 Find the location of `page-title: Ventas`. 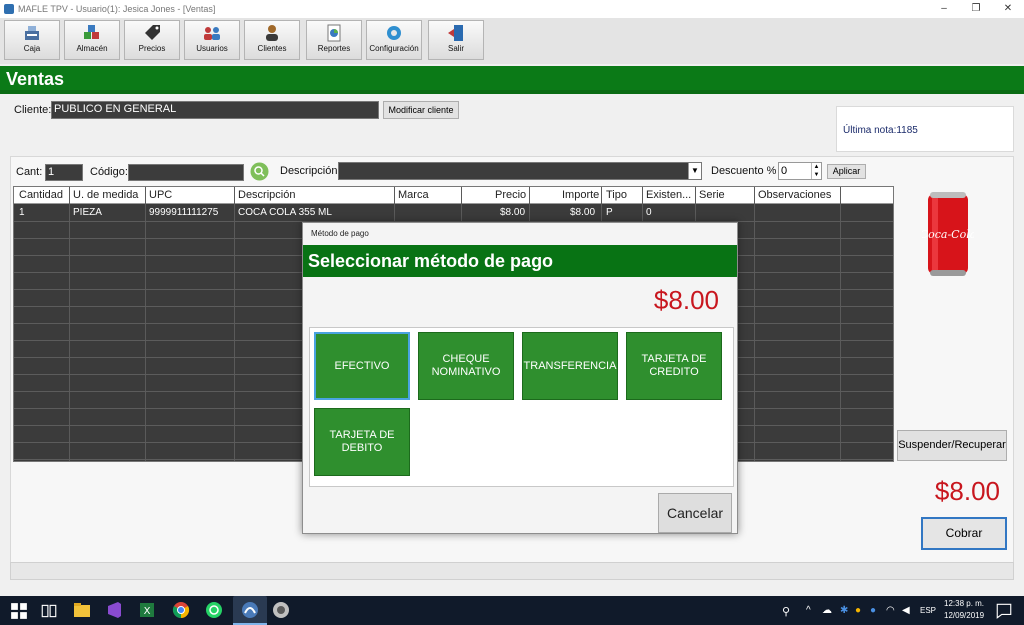

page-title: Ventas is located at coordinates (35, 79).